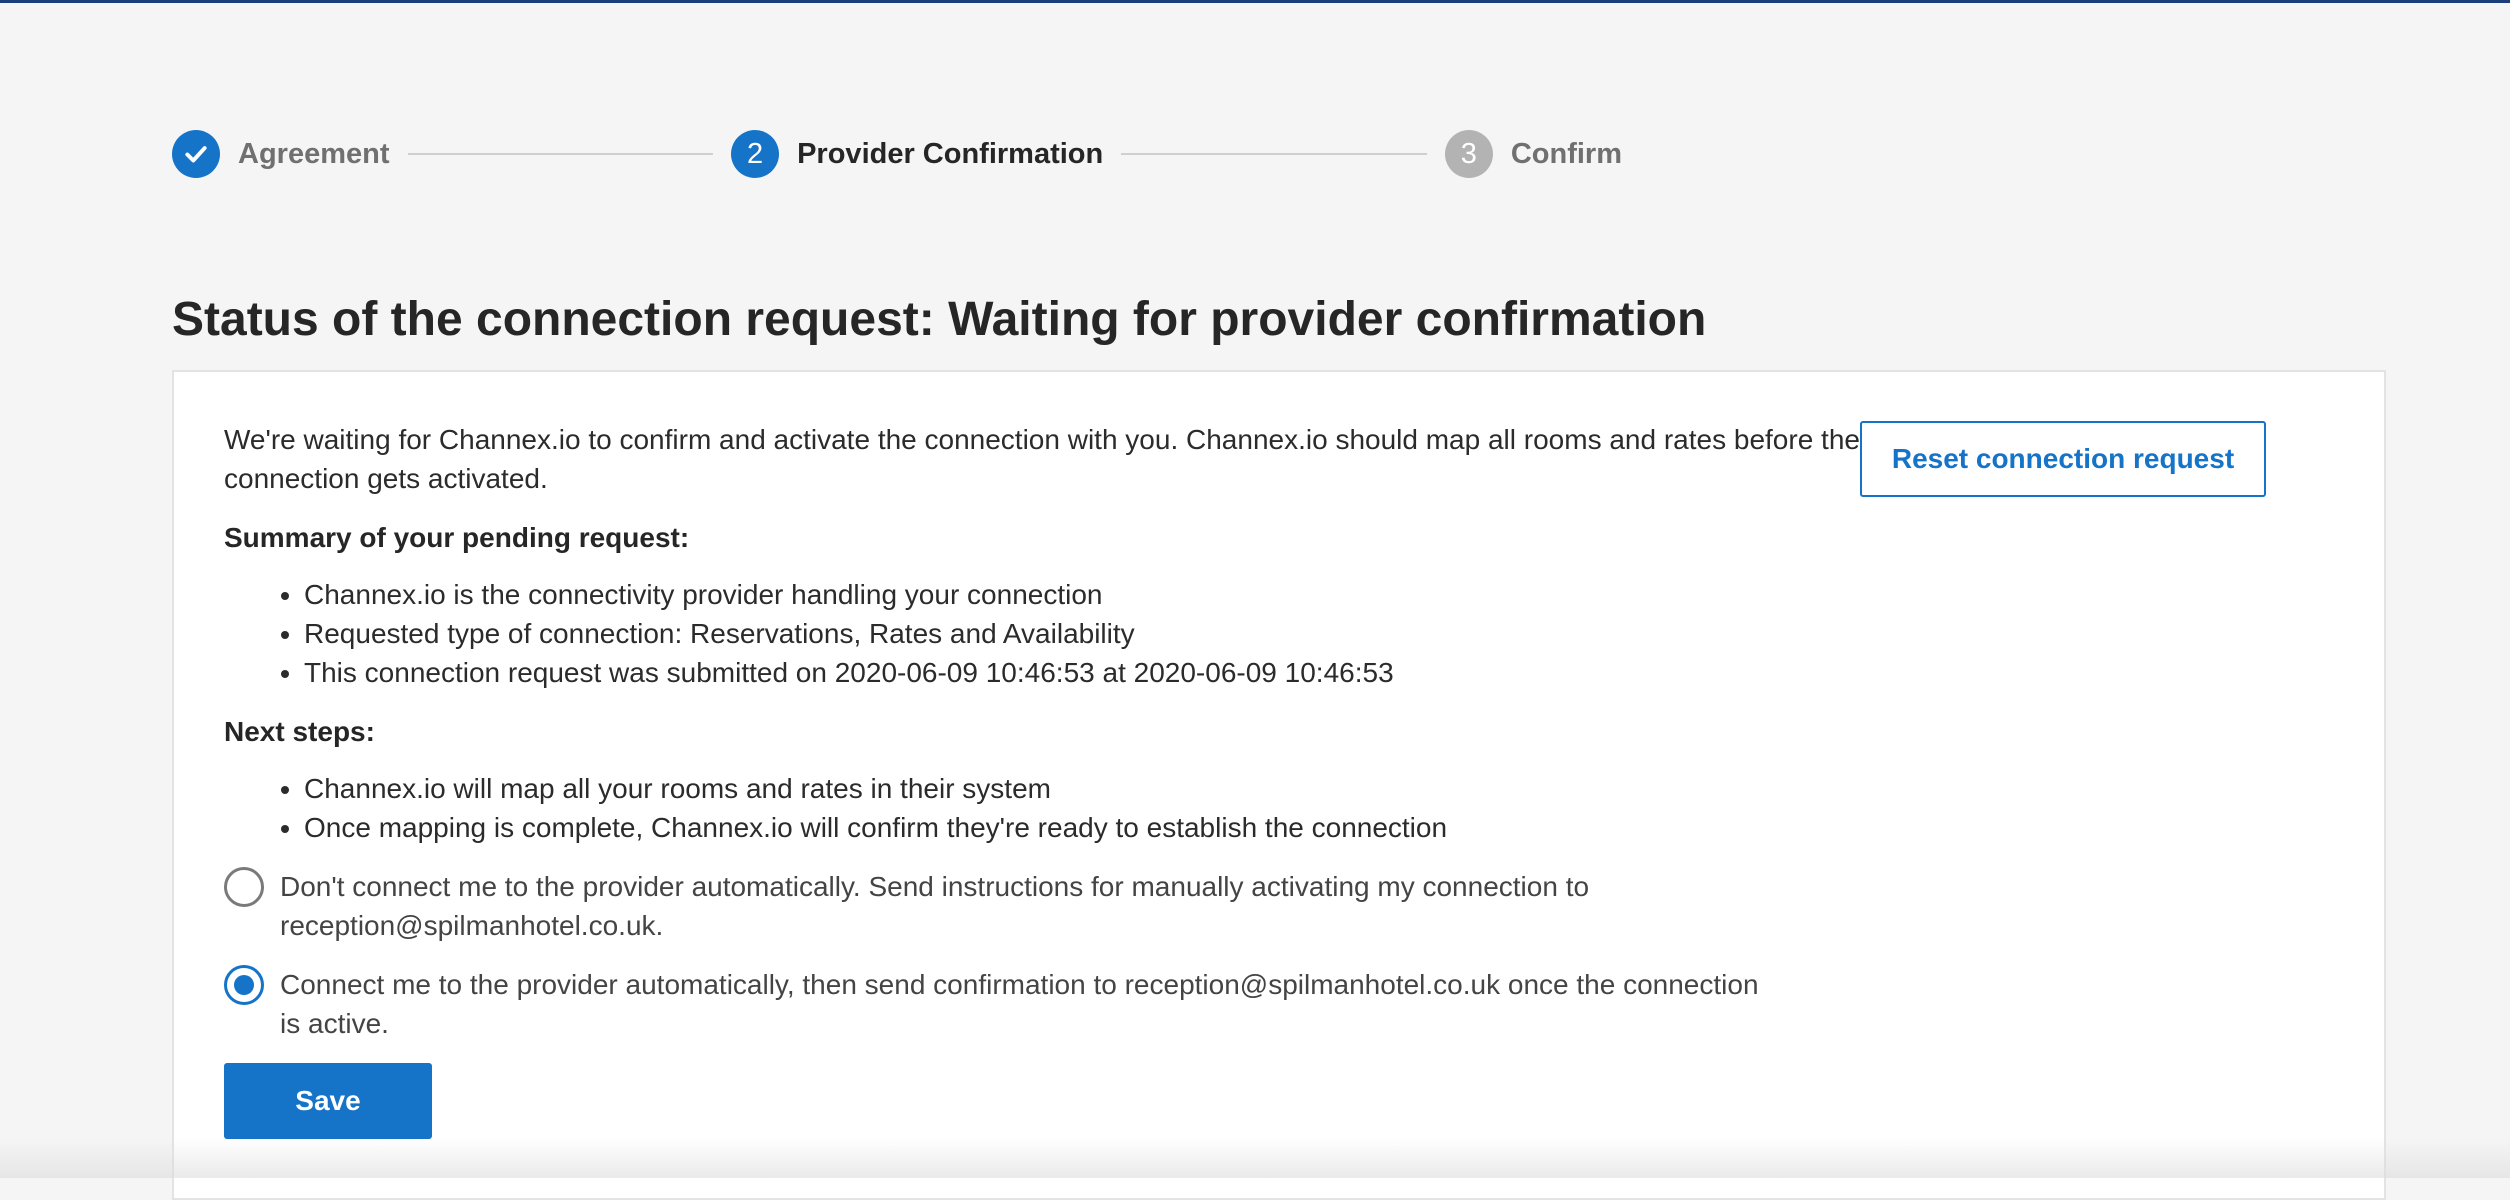 This screenshot has height=1200, width=2510. What do you see at coordinates (1566, 153) in the screenshot?
I see `step-confirm-label: Confirm` at bounding box center [1566, 153].